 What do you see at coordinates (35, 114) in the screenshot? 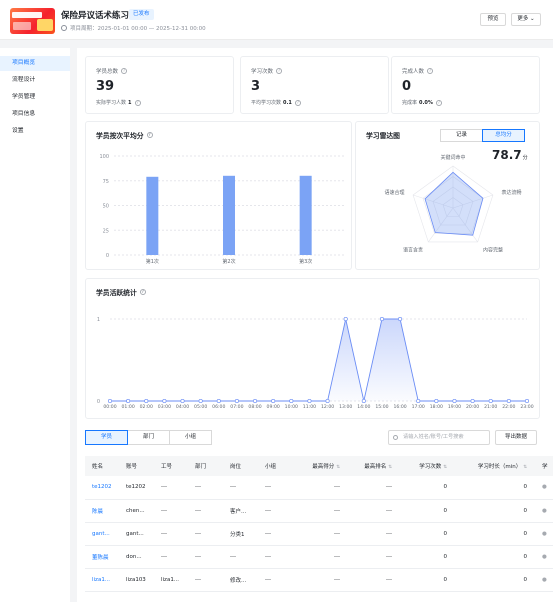
I see `sidebar-item-project-info: 项目信息` at bounding box center [35, 114].